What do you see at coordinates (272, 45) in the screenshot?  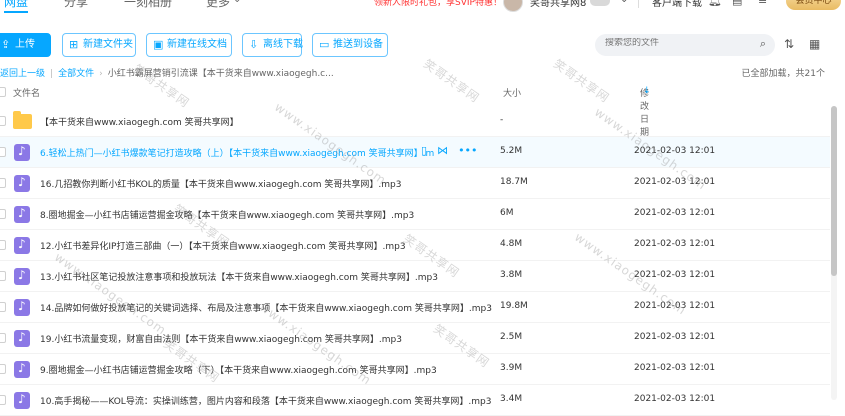 I see `offline-download-button: ⇩ 离线下载` at bounding box center [272, 45].